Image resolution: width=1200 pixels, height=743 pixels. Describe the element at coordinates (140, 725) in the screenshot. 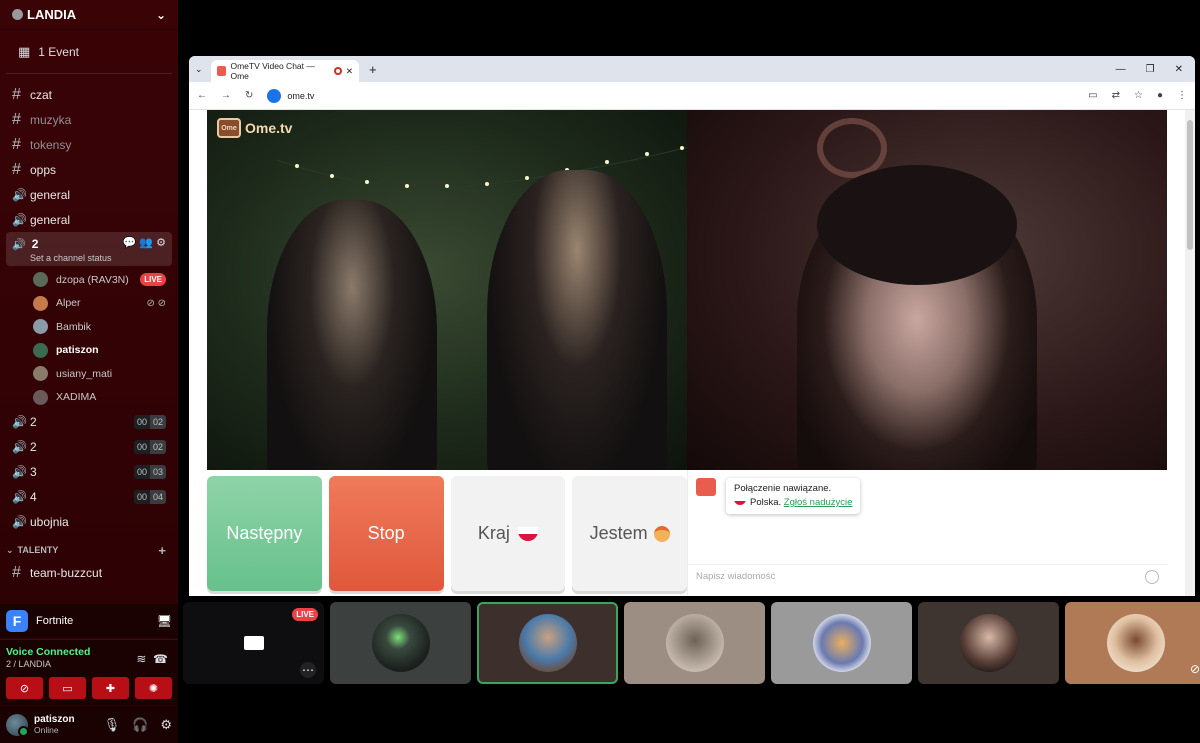

I see `headphones-icon: 🎧` at that location.